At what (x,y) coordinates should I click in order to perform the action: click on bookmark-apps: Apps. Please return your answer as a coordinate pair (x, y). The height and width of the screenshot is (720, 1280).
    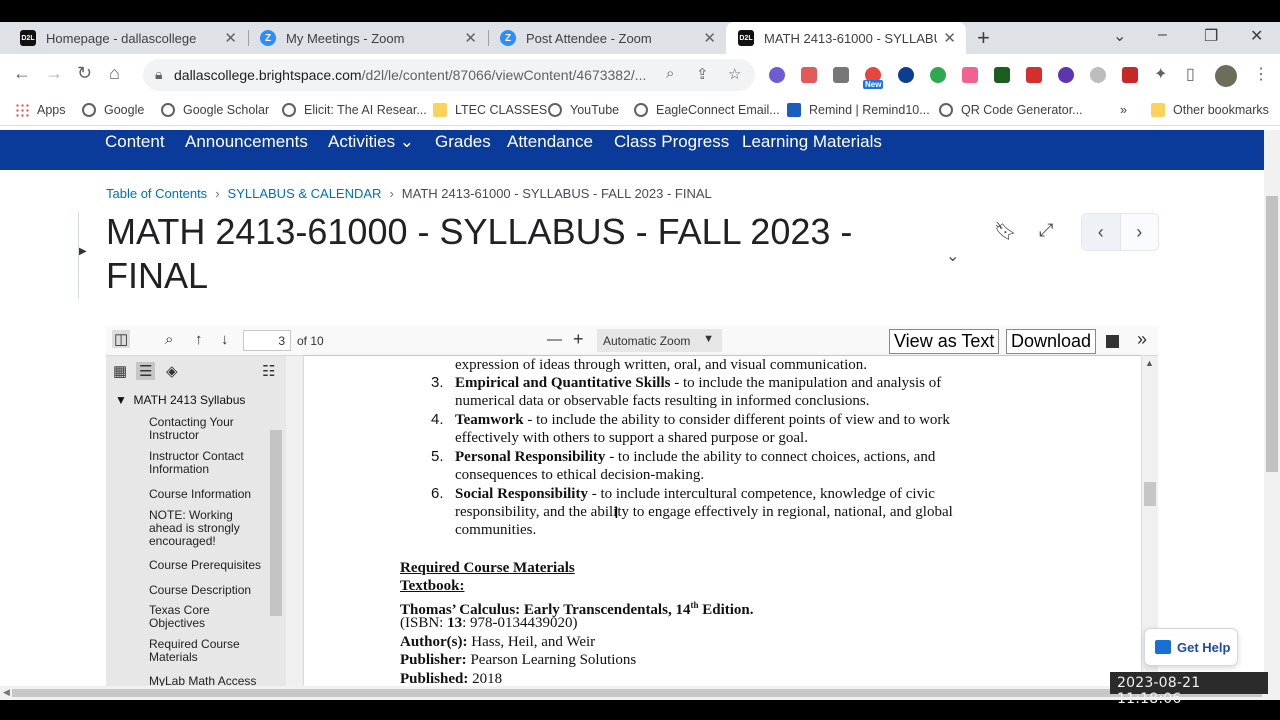
    Looking at the image, I should click on (40, 110).